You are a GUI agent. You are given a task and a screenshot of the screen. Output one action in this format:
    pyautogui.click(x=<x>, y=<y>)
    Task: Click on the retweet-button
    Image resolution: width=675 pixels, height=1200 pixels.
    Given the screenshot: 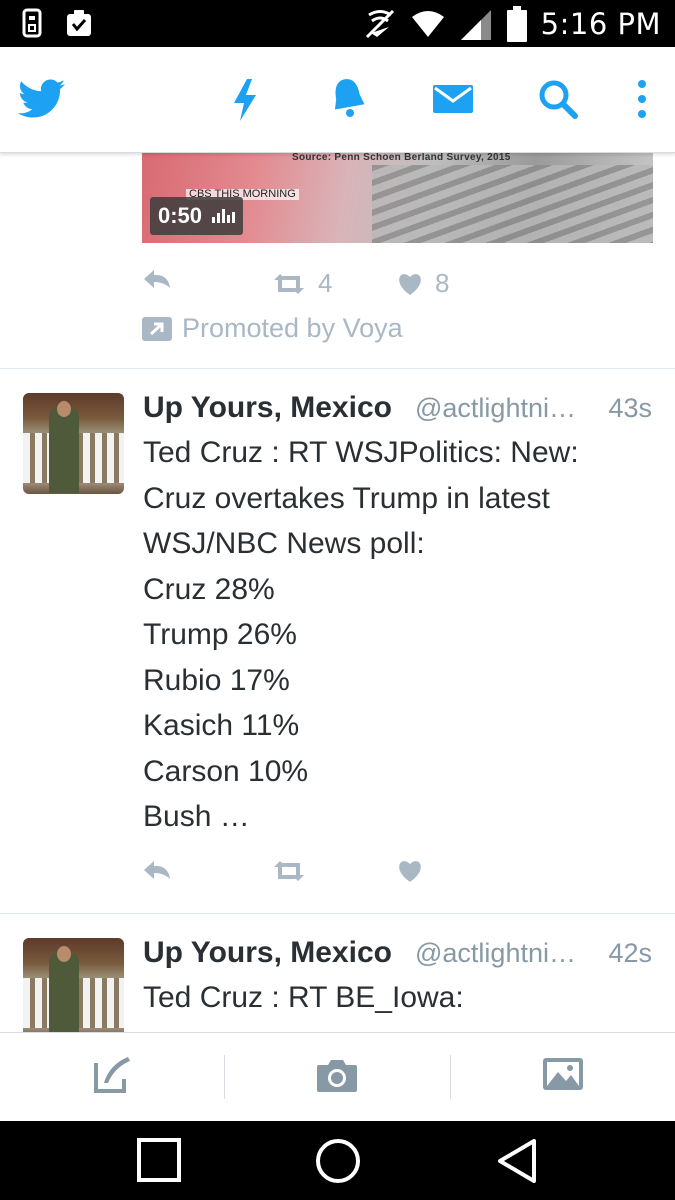 What is the action you would take?
    pyautogui.click(x=289, y=871)
    